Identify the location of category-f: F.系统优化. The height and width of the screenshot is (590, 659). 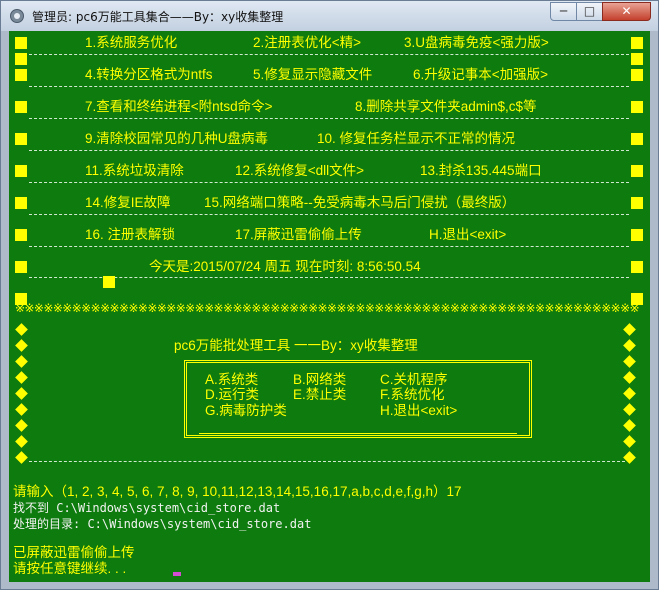
(412, 394).